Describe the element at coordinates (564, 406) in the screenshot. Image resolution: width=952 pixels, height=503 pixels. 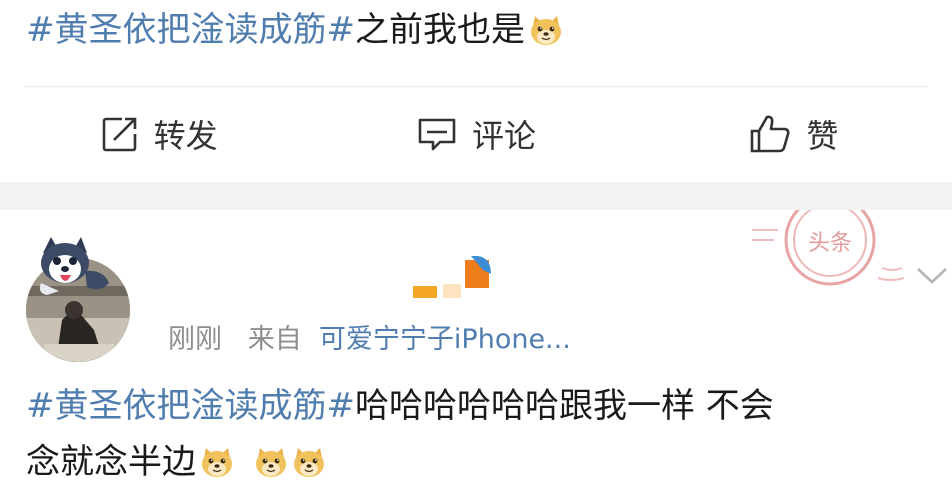
I see `comment-body-line1: 哈哈哈哈哈哈跟我一样 不会` at that location.